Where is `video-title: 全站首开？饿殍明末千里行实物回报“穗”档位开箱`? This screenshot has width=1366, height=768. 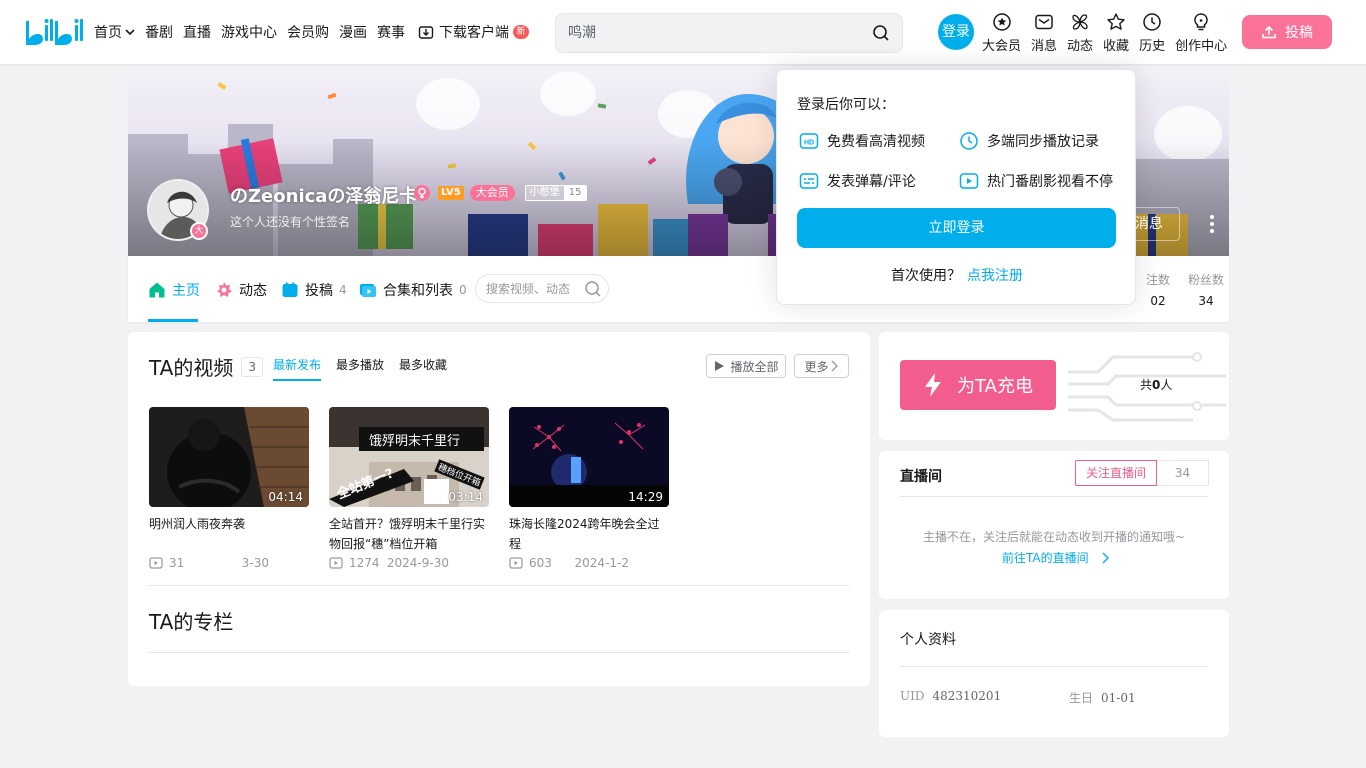
video-title: 全站首开？饿殍明末千里行实物回报“穗”档位开箱 is located at coordinates (409, 534).